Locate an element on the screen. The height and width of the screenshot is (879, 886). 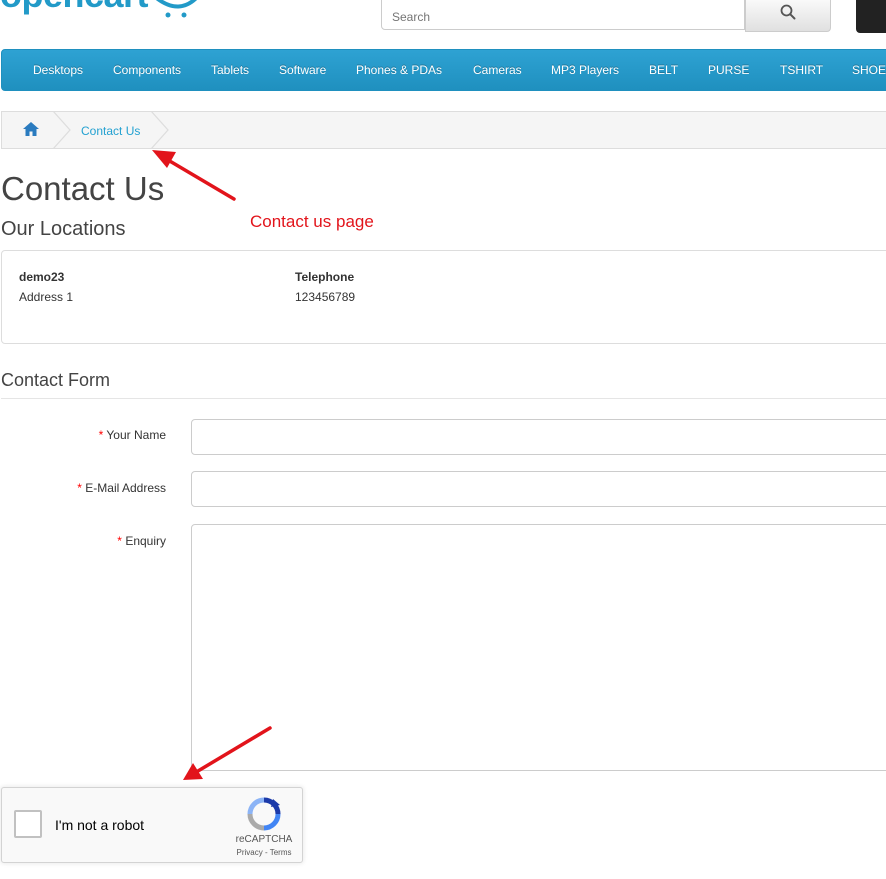
your-name-label-text: Your Name is located at coordinates (136, 435).